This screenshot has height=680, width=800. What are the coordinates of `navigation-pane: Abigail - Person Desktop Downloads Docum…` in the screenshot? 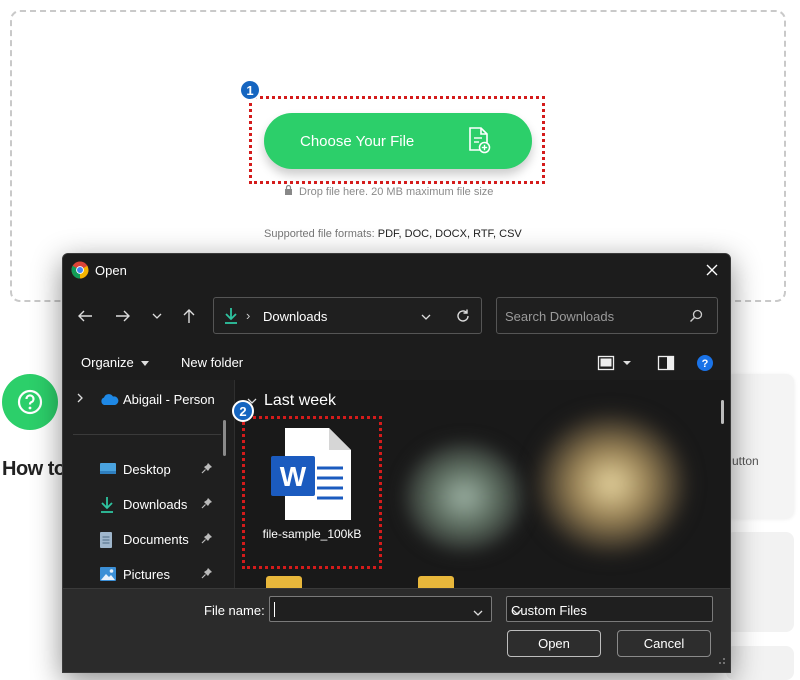 It's located at (149, 484).